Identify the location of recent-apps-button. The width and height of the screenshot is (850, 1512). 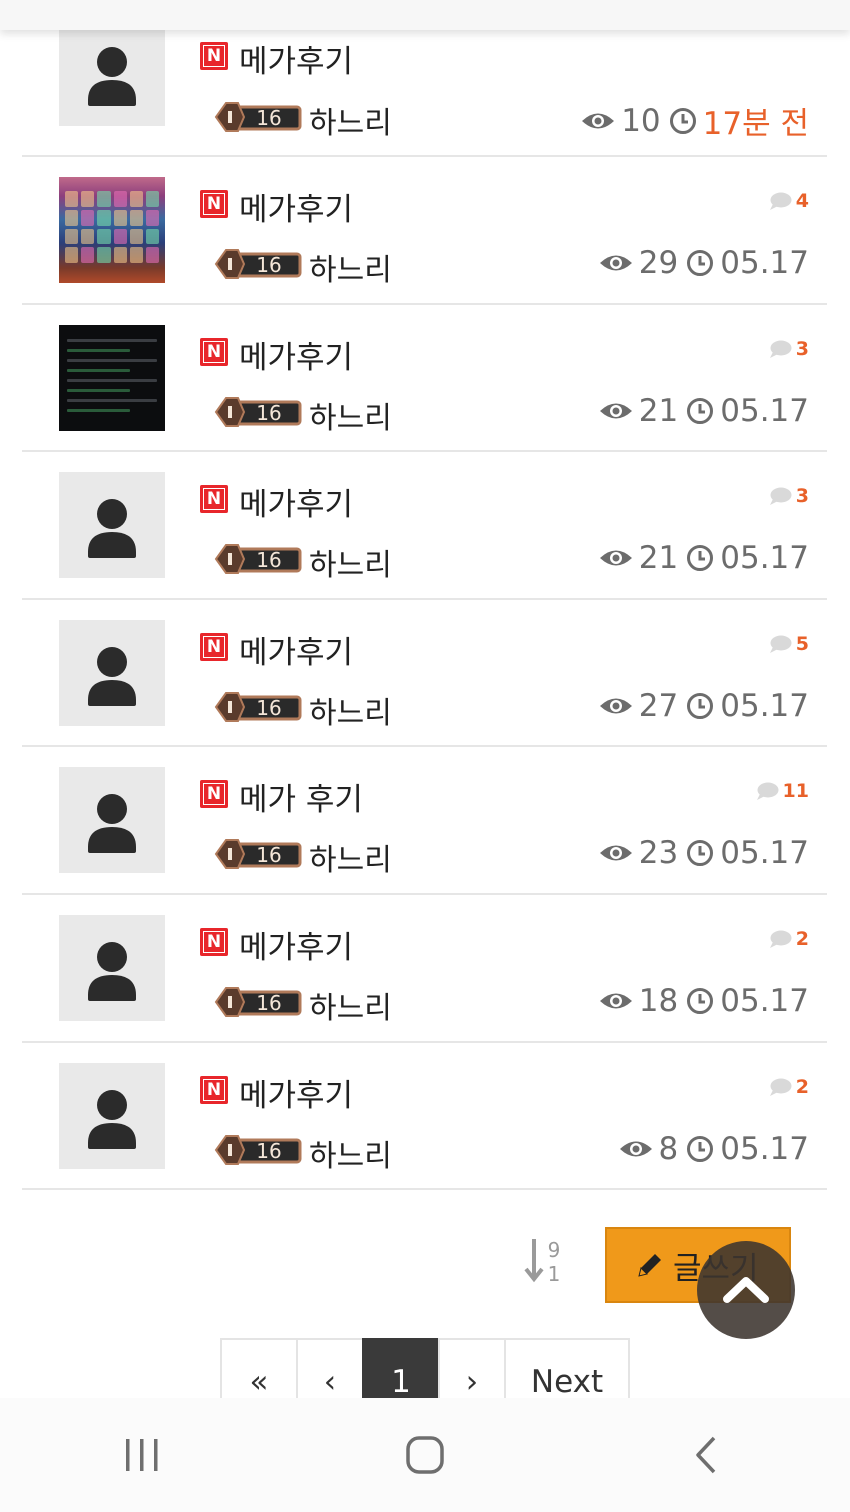
(142, 1455).